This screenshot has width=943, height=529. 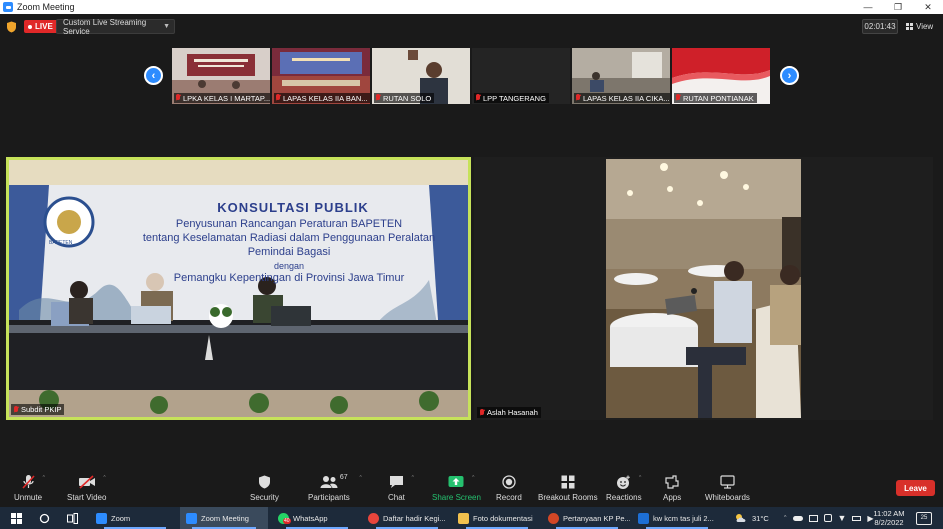 What do you see at coordinates (751, 518) in the screenshot?
I see `weather-widget: 31°C` at bounding box center [751, 518].